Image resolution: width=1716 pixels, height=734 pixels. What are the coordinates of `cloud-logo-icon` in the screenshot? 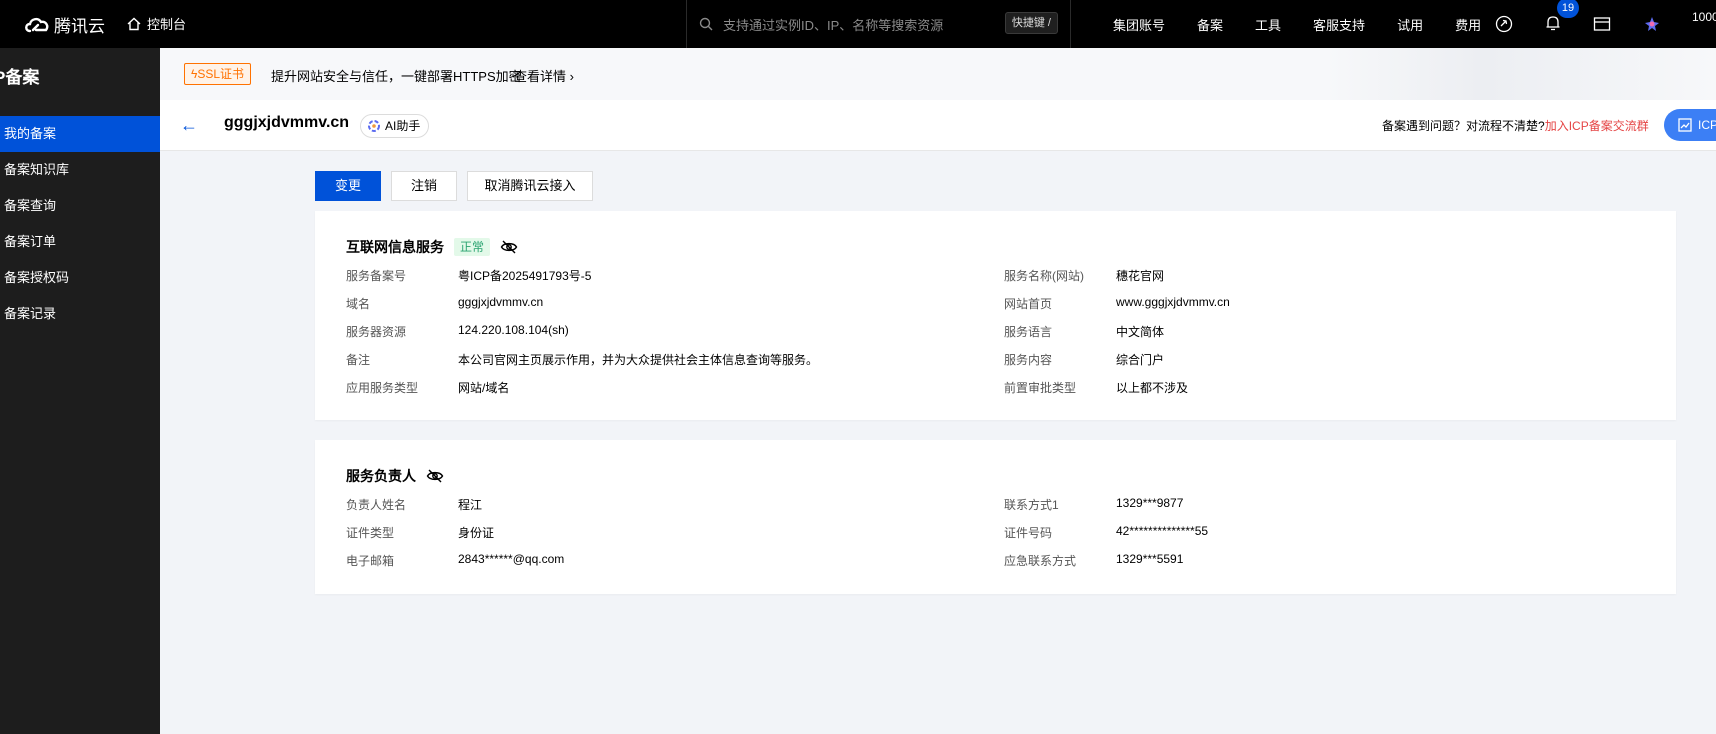 It's located at (37, 24).